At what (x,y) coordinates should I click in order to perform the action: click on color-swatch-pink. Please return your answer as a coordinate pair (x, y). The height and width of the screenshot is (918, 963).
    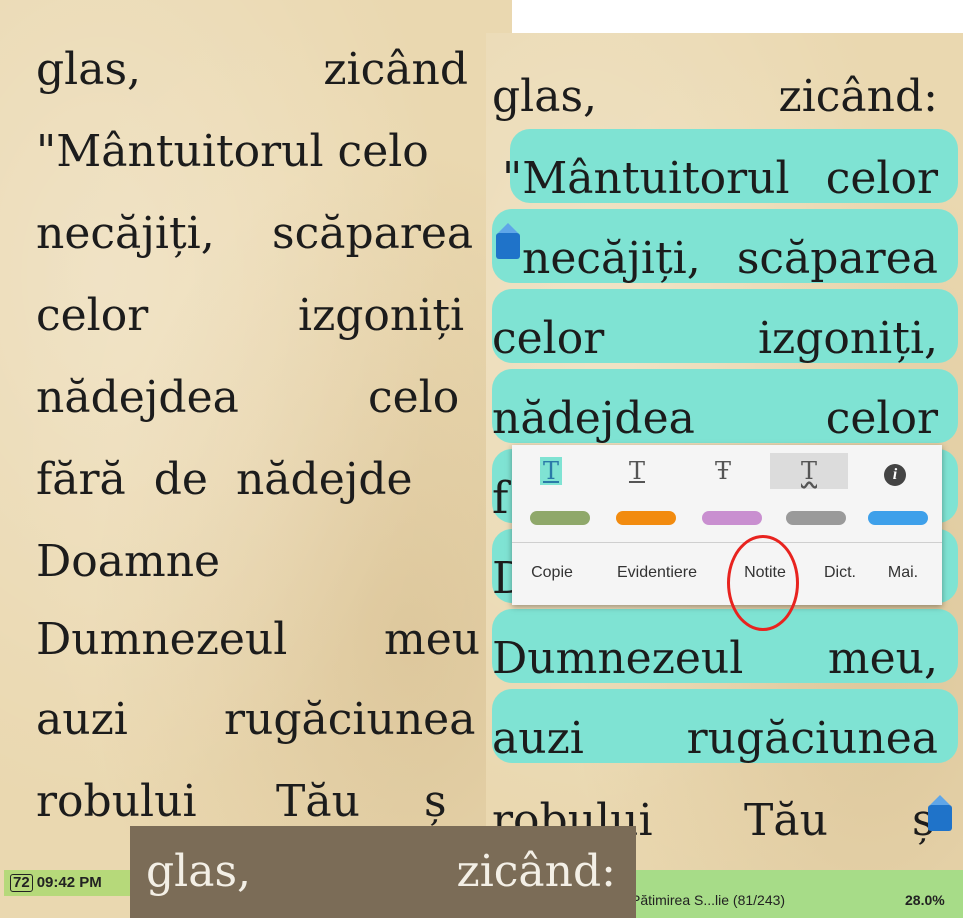
    Looking at the image, I should click on (732, 518).